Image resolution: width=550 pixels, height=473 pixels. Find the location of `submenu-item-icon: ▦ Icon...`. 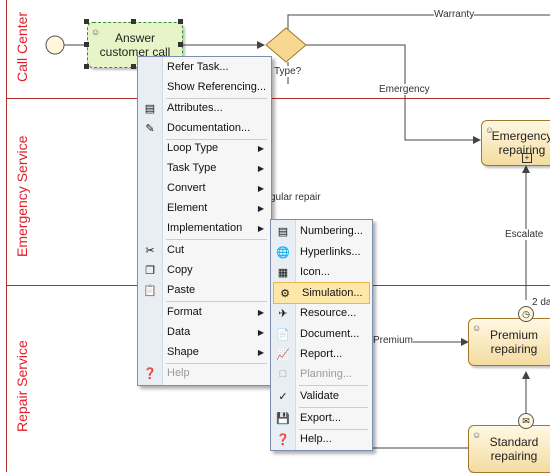

submenu-item-icon: ▦ Icon... is located at coordinates (321, 272).